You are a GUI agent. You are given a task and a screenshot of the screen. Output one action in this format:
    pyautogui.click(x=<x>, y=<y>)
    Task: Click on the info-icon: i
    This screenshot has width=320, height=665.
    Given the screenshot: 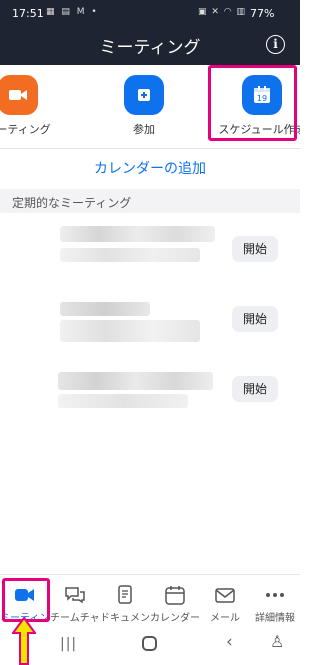 What is the action you would take?
    pyautogui.click(x=275, y=44)
    